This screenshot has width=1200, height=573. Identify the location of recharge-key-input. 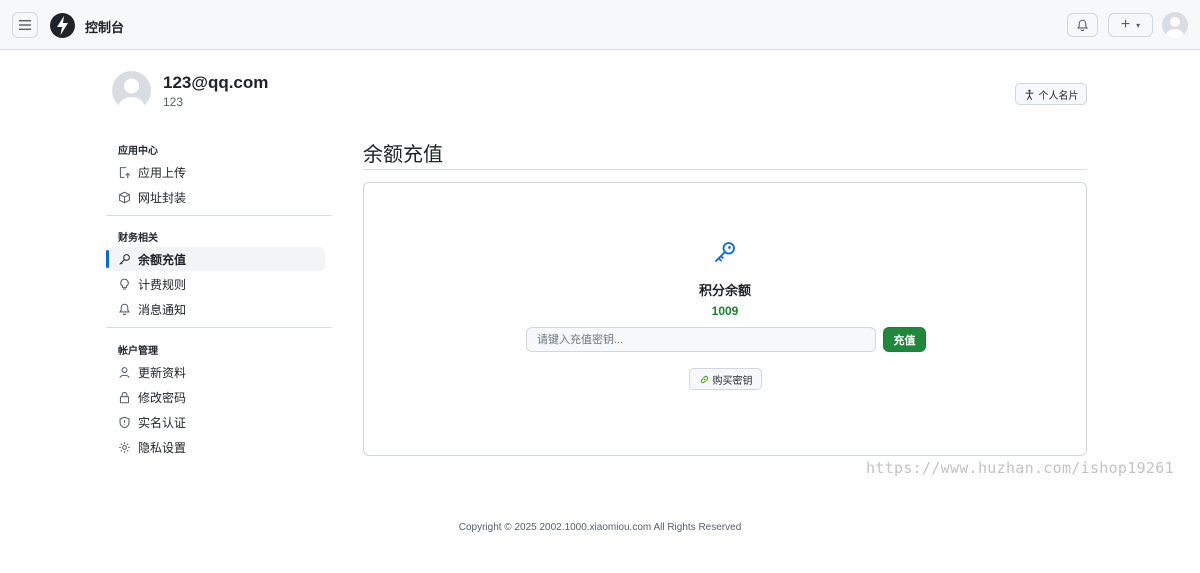
(701, 339).